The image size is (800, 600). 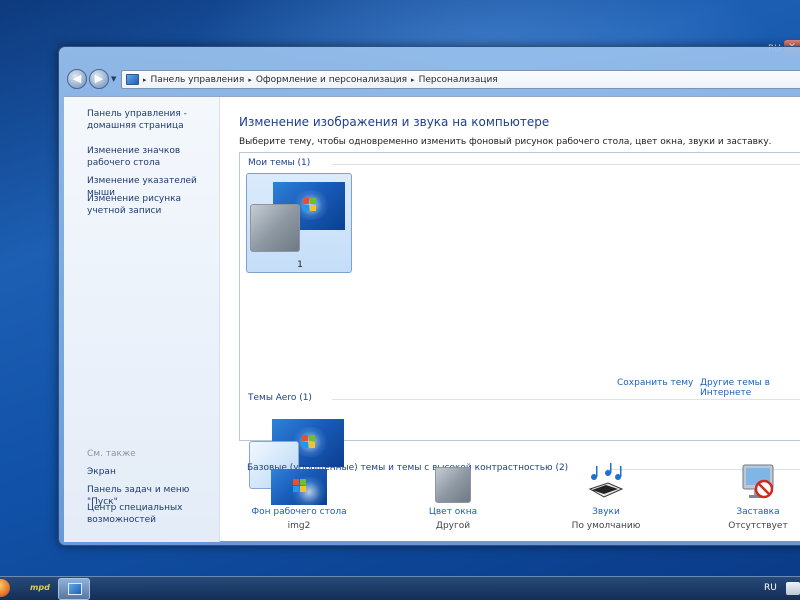 What do you see at coordinates (279, 163) in the screenshot?
I see `group-my-themes-label: Мои темы (1)` at bounding box center [279, 163].